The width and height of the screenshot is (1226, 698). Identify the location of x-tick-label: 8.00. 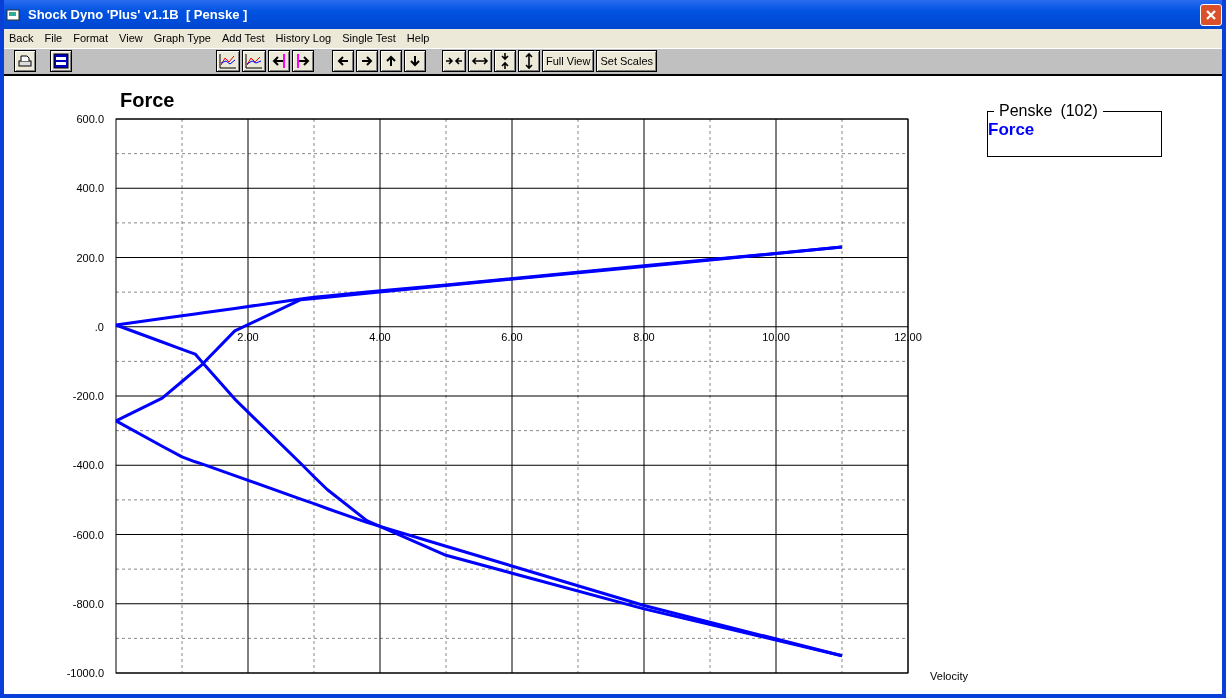
(644, 336).